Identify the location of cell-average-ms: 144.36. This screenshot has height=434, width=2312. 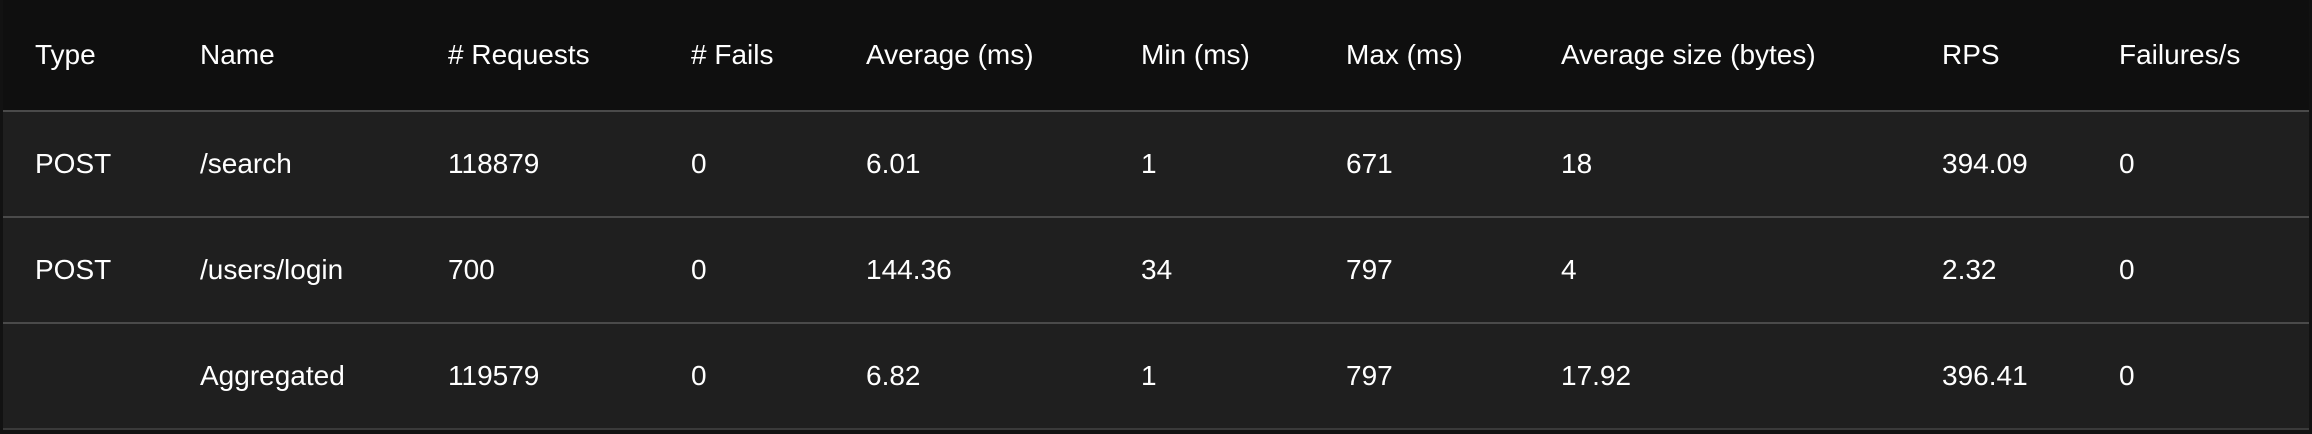
(971, 270).